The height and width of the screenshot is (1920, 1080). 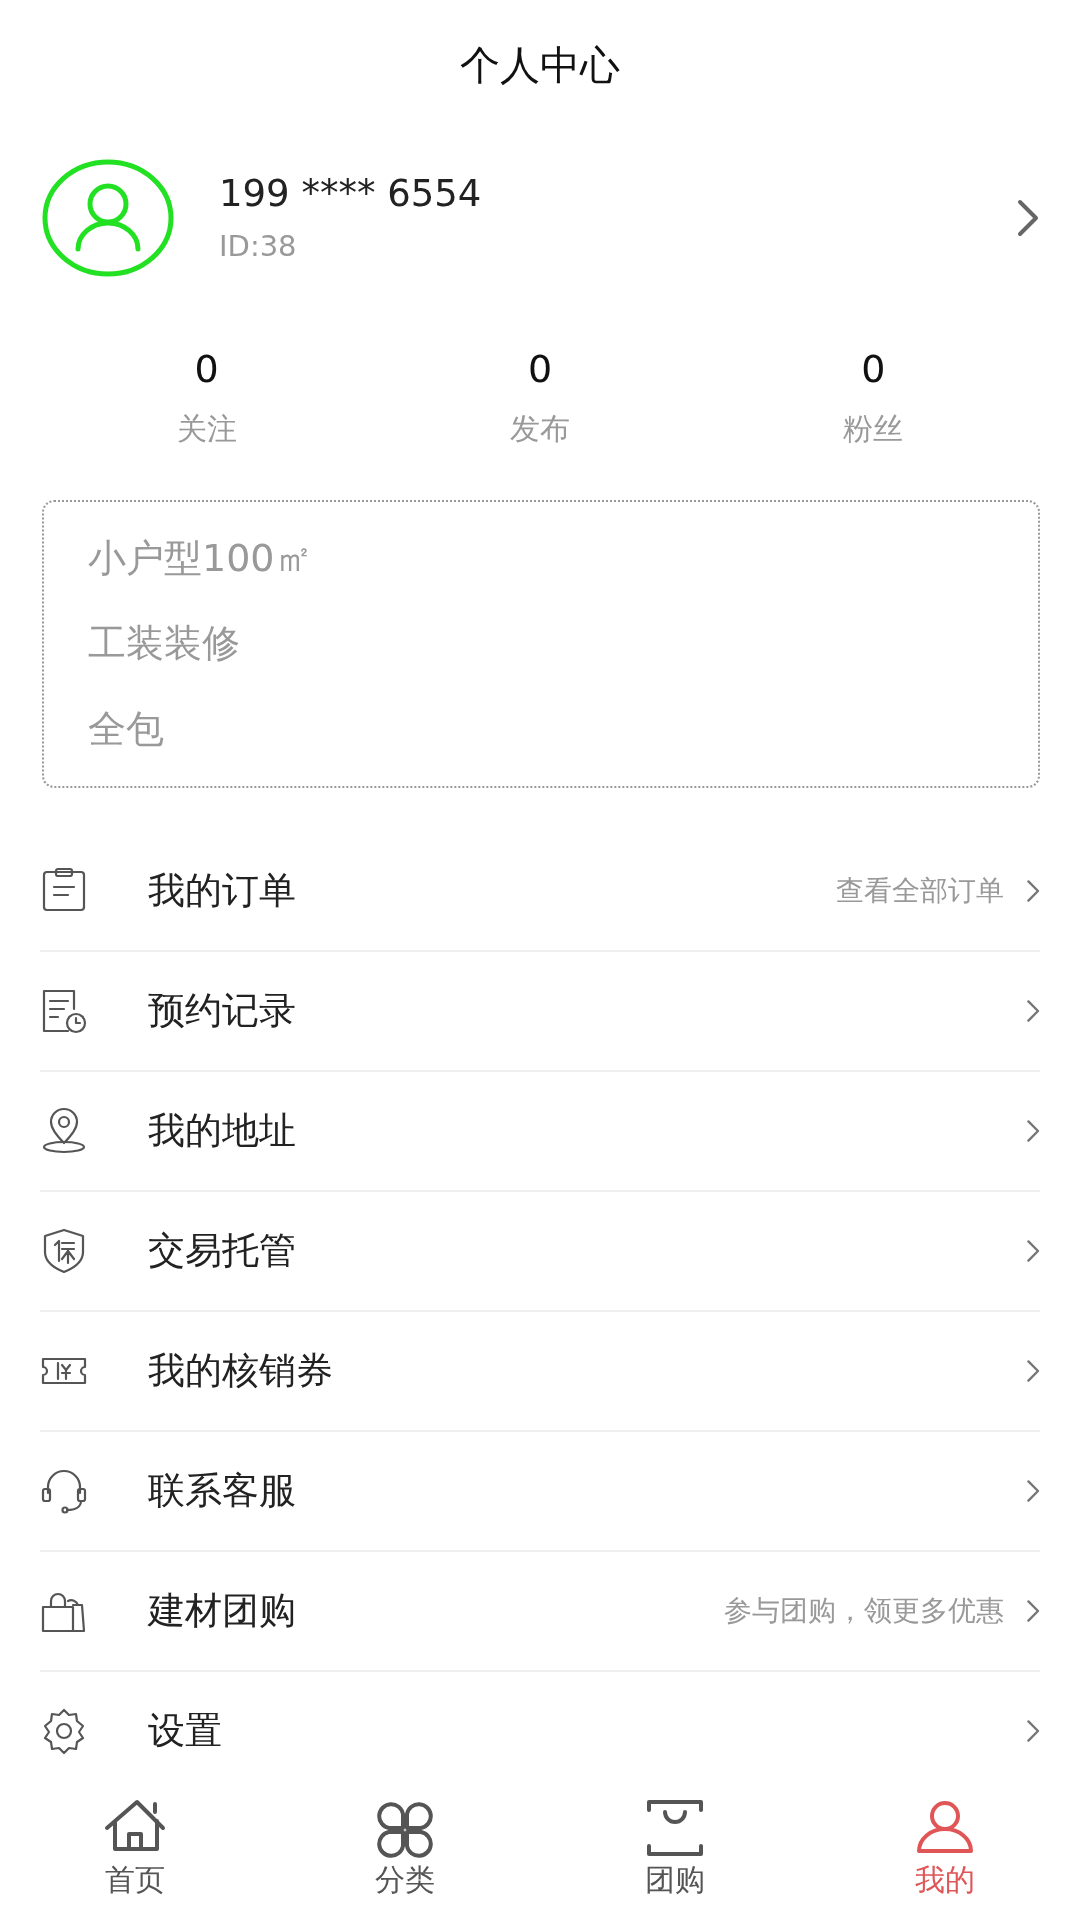 What do you see at coordinates (164, 644) in the screenshot?
I see `tag-text: 工装装修` at bounding box center [164, 644].